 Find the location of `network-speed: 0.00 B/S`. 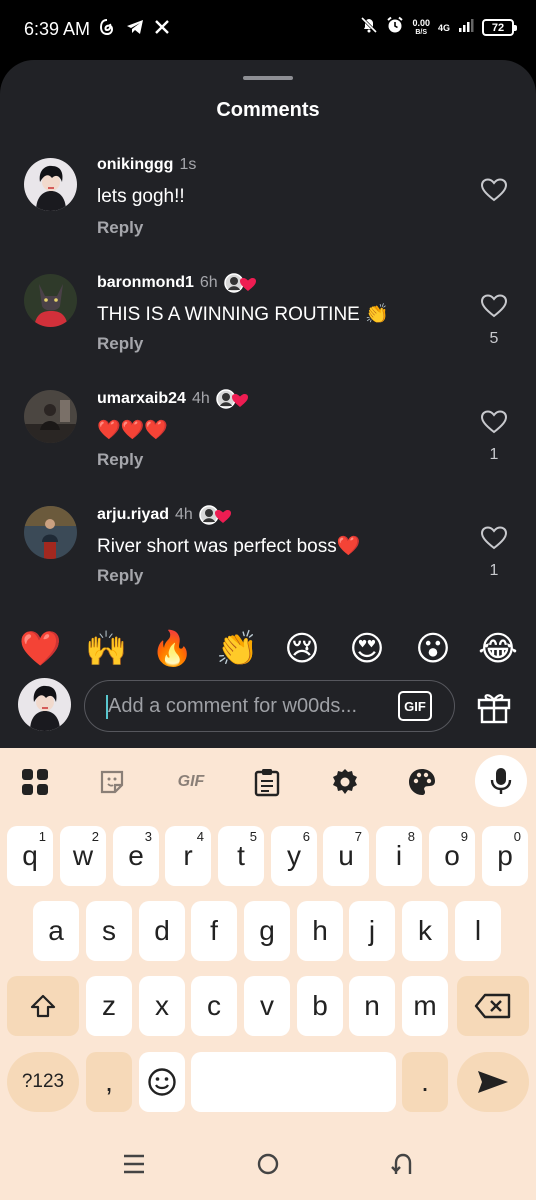

network-speed: 0.00 B/S is located at coordinates (421, 28).